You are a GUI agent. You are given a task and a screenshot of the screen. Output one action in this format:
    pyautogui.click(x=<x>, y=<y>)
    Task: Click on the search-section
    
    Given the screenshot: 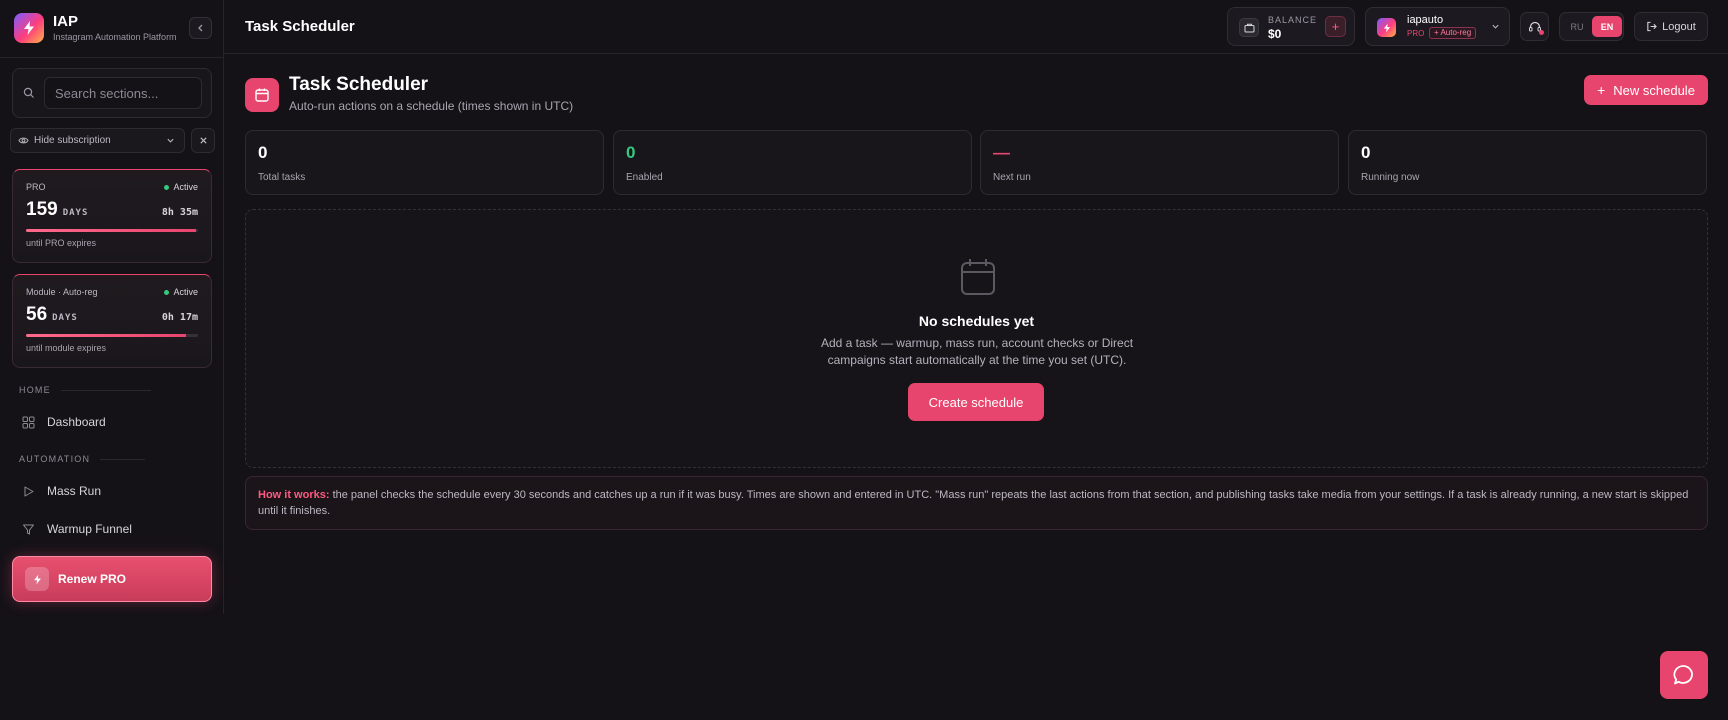 What is the action you would take?
    pyautogui.click(x=112, y=93)
    